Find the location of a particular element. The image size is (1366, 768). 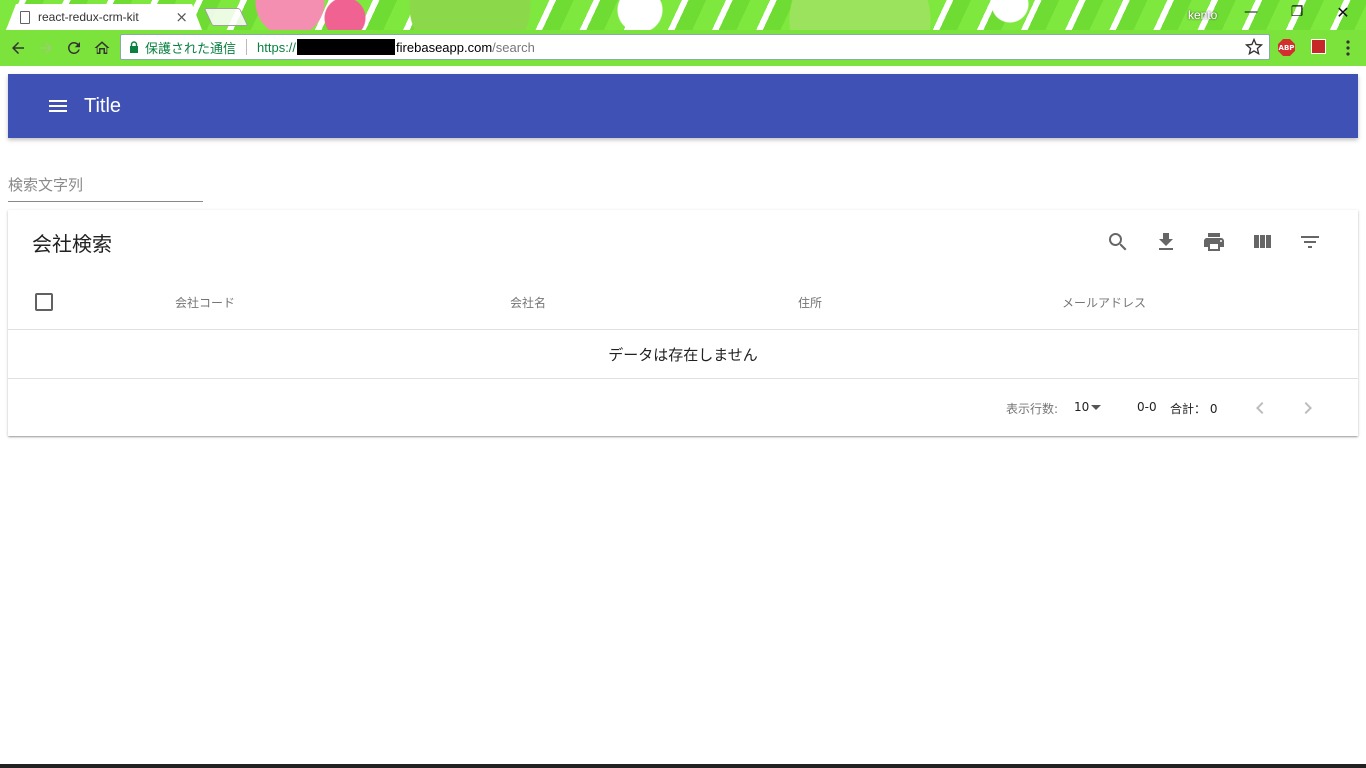

search-field is located at coordinates (105, 186).